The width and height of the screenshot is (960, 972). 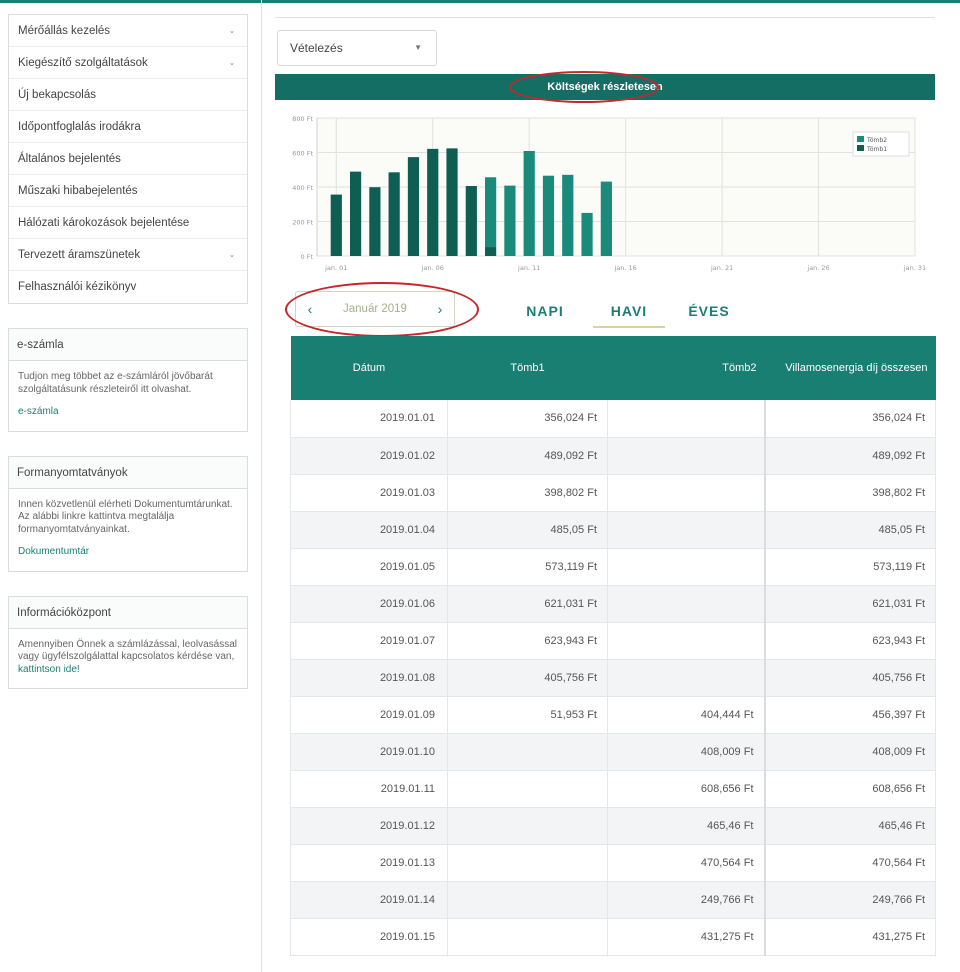 I want to click on cell-date: 2019.01.02, so click(x=369, y=456).